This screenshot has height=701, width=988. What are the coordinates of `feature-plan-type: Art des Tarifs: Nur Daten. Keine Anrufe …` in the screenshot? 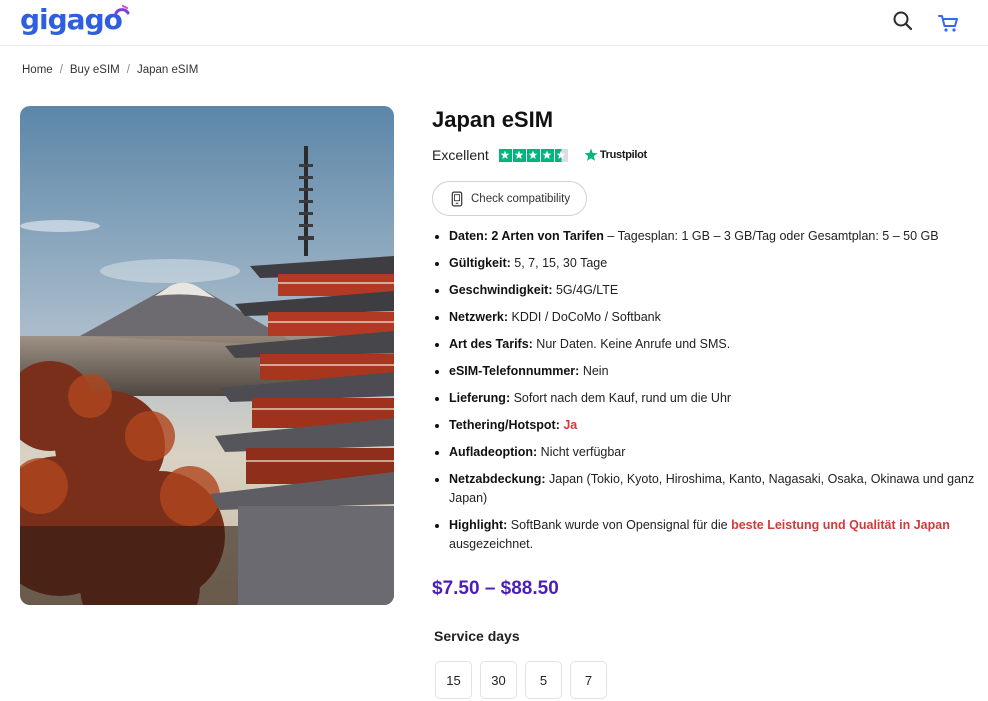 It's located at (704, 344).